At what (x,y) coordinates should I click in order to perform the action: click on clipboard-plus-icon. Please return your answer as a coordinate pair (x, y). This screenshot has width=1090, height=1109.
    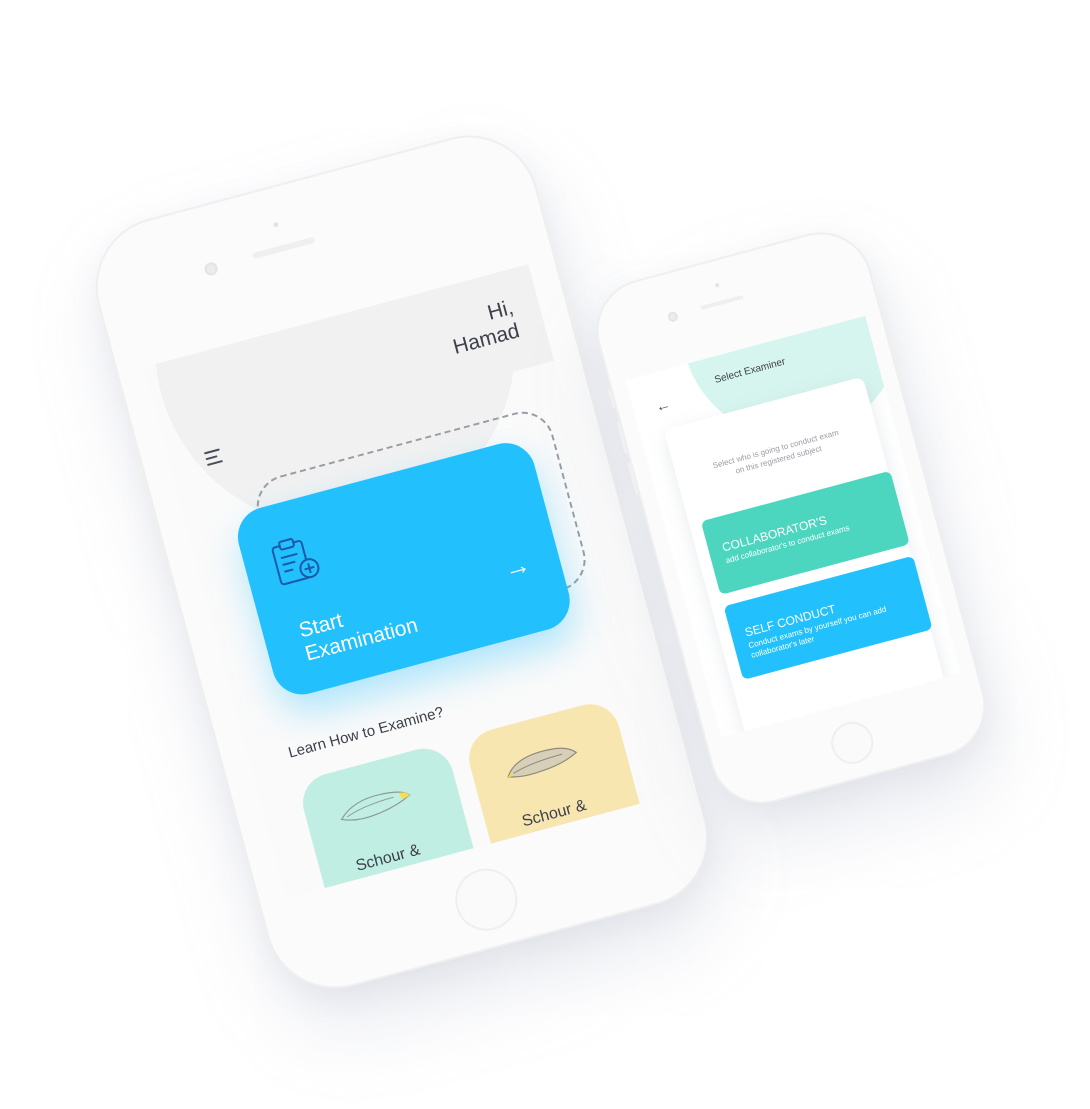
    Looking at the image, I should click on (295, 562).